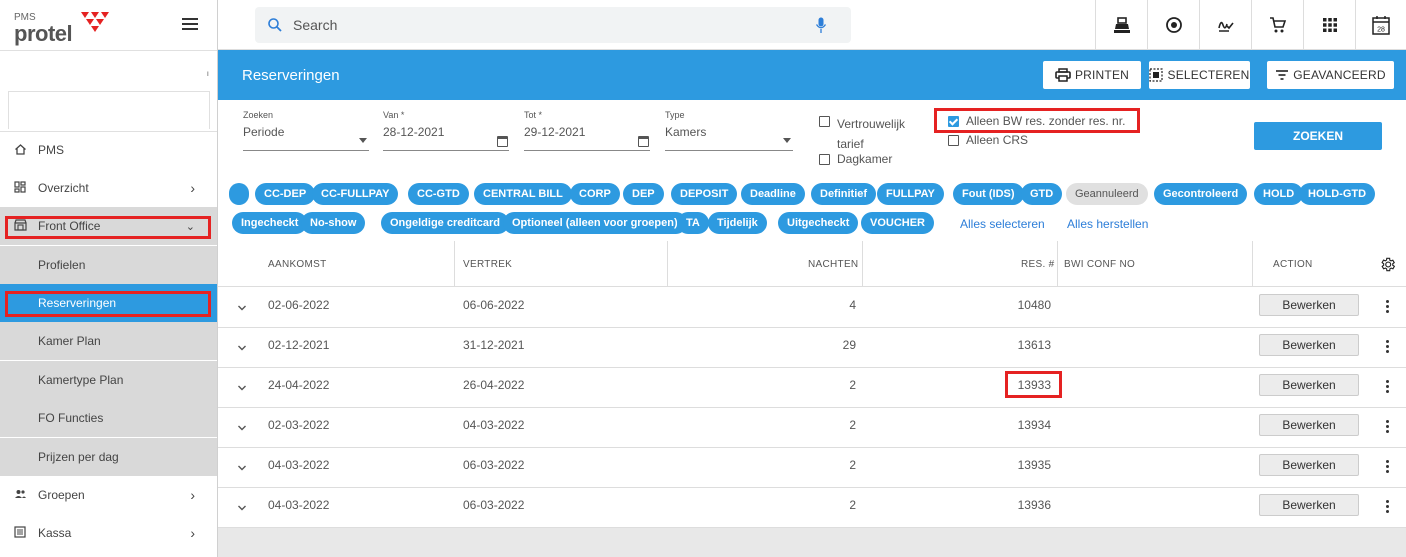 This screenshot has width=1406, height=557. Describe the element at coordinates (299, 385) in the screenshot. I see `cell-arrival: 24-04-2022` at that location.